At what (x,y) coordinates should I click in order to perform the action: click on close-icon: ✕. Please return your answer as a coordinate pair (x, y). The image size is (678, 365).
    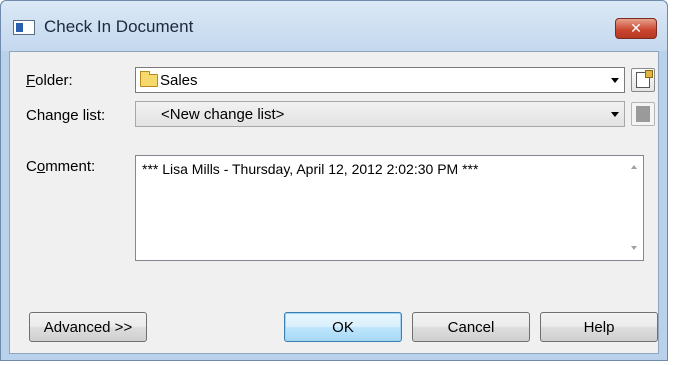
    Looking at the image, I should click on (636, 28).